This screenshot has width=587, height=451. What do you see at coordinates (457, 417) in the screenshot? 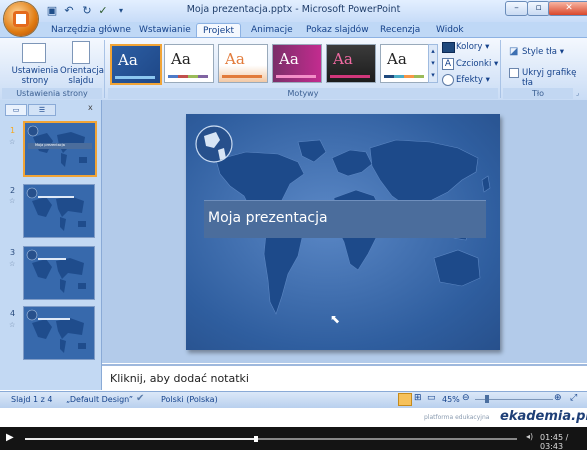
I see `watermark-tagline: platforma edukacyjna` at bounding box center [457, 417].